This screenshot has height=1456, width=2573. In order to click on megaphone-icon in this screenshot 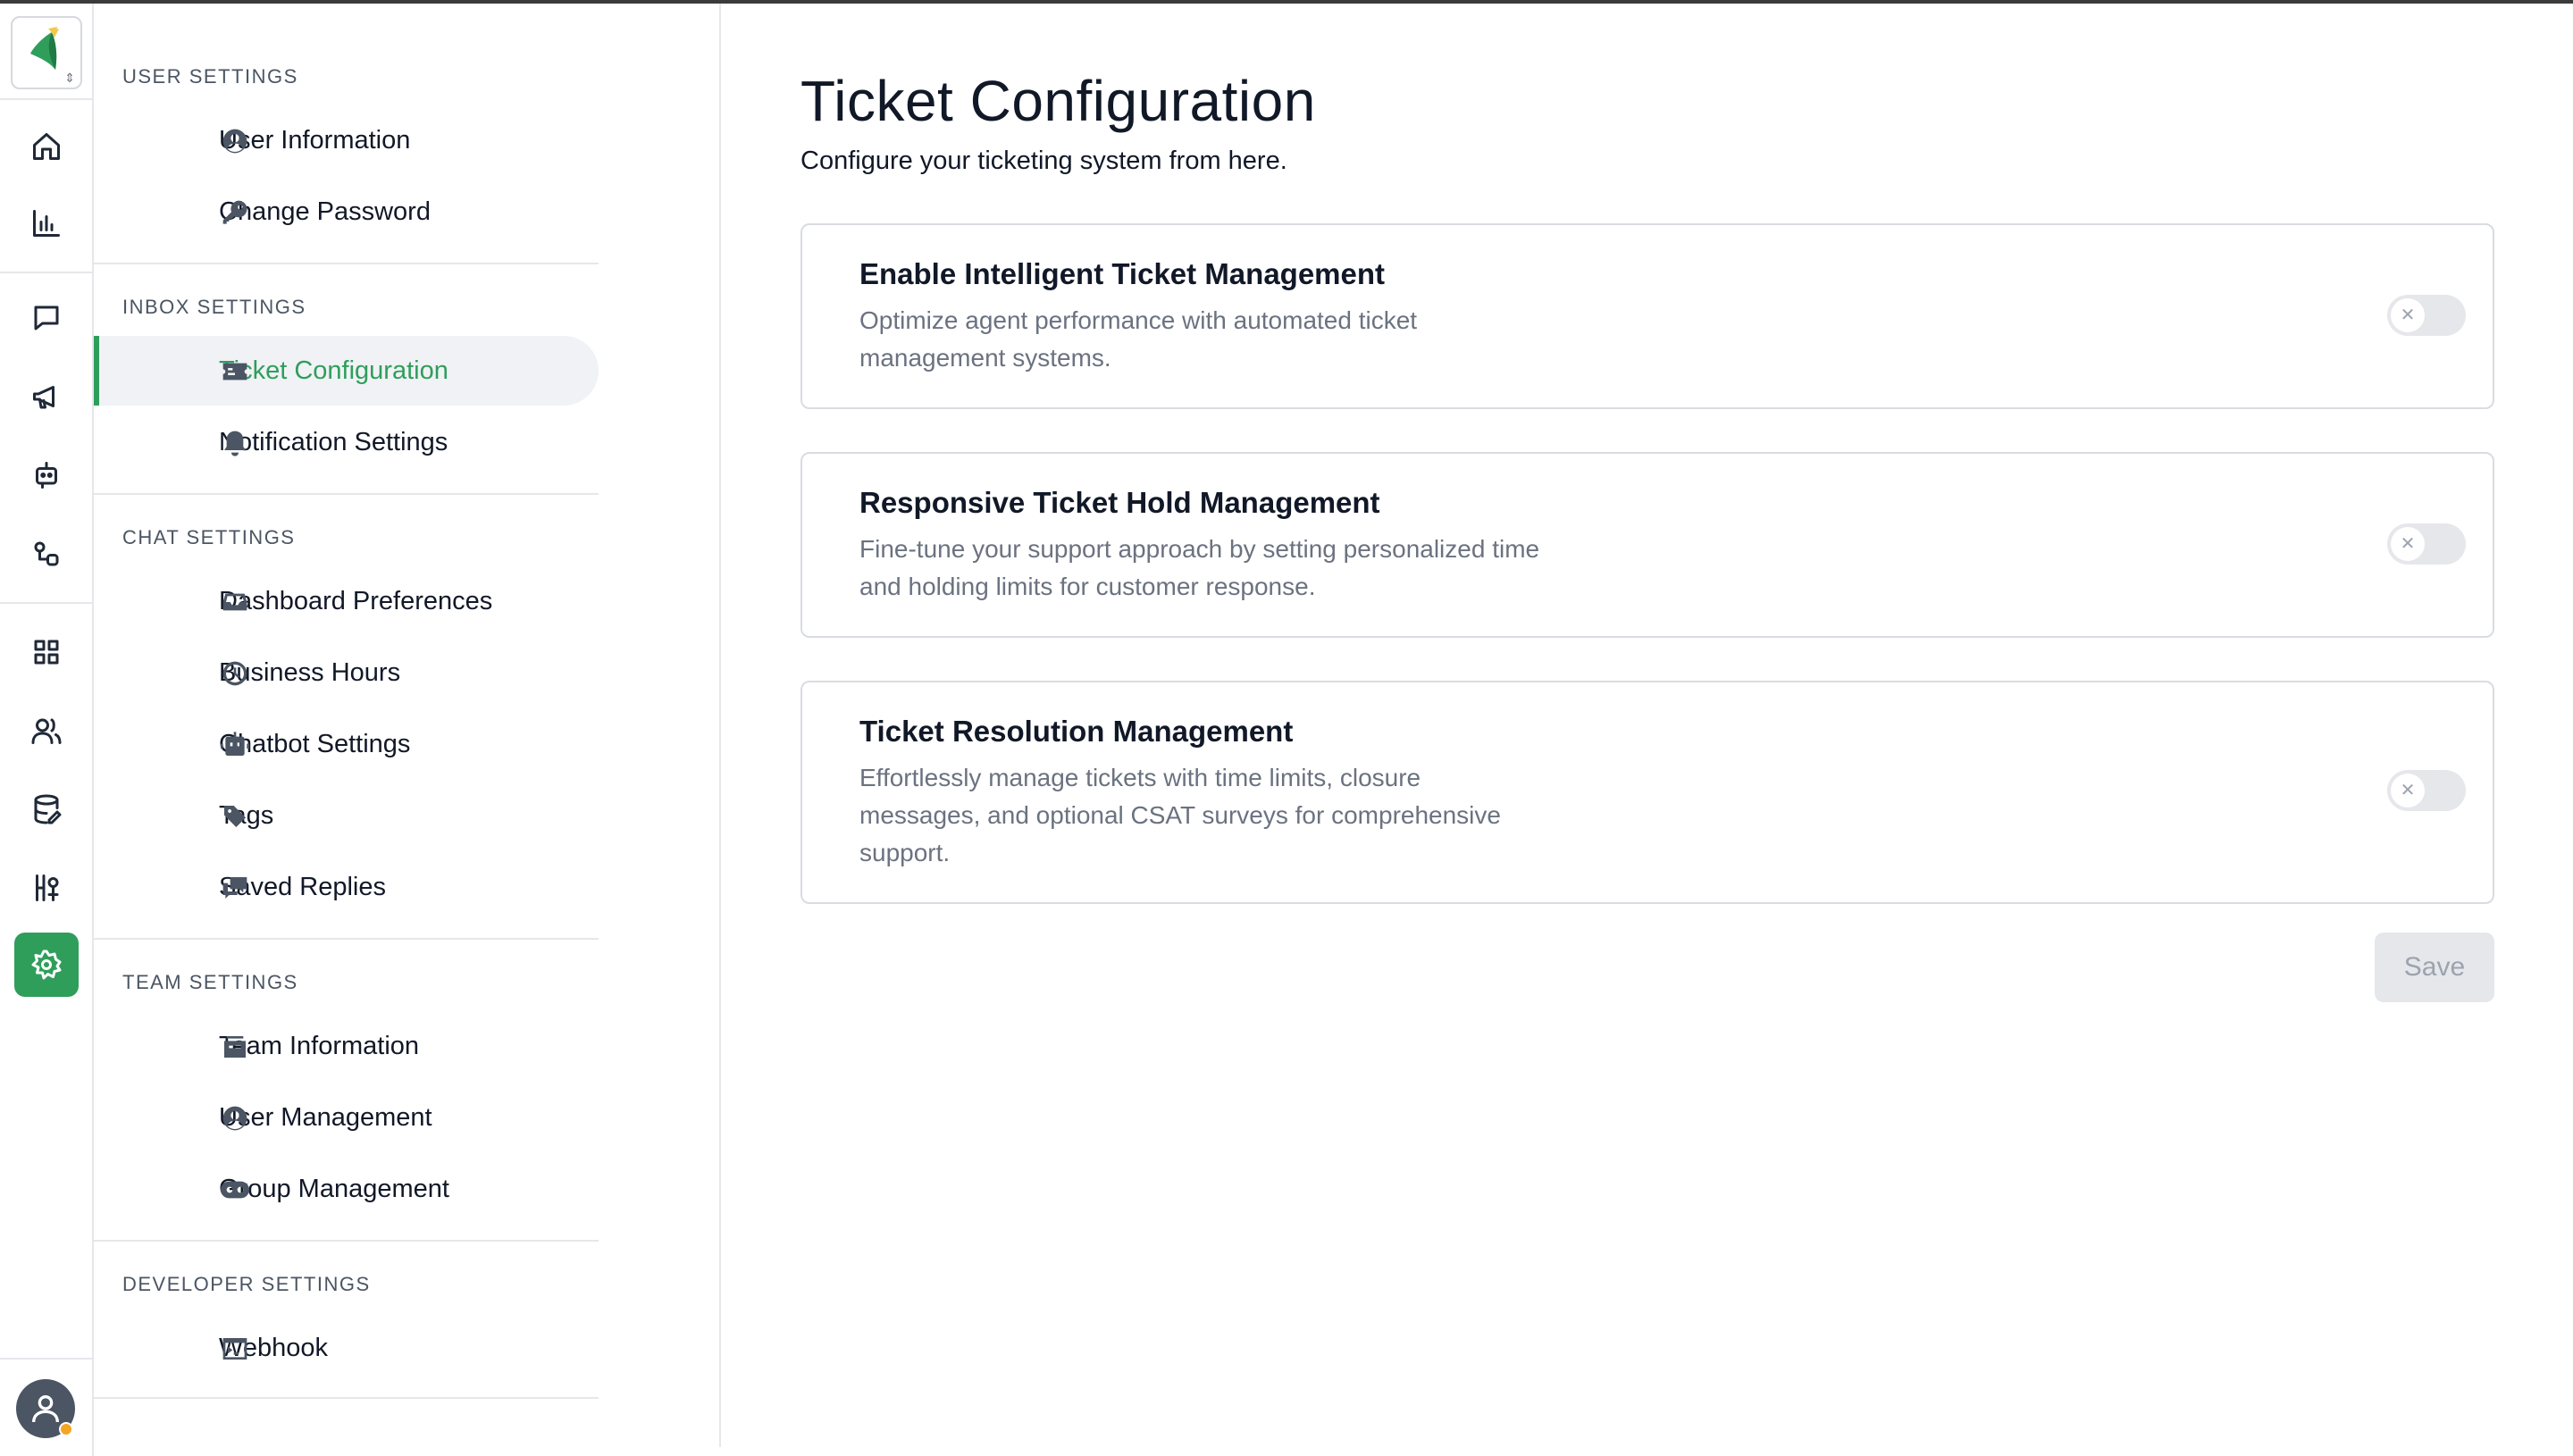, I will do `click(46, 397)`.